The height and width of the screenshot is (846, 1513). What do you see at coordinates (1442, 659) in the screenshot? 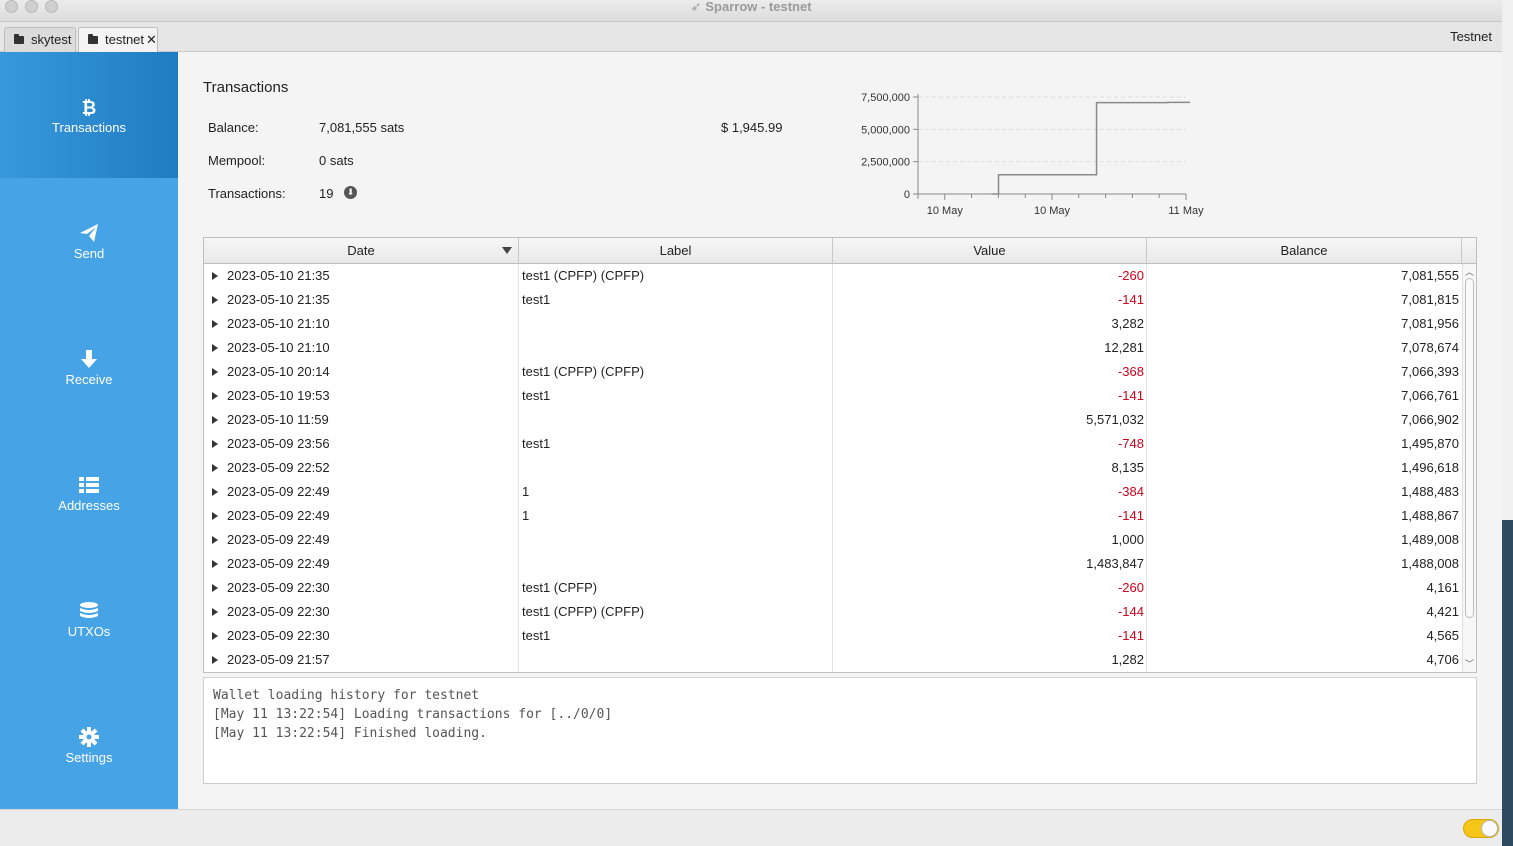
I see `cell-balance: 4,706` at bounding box center [1442, 659].